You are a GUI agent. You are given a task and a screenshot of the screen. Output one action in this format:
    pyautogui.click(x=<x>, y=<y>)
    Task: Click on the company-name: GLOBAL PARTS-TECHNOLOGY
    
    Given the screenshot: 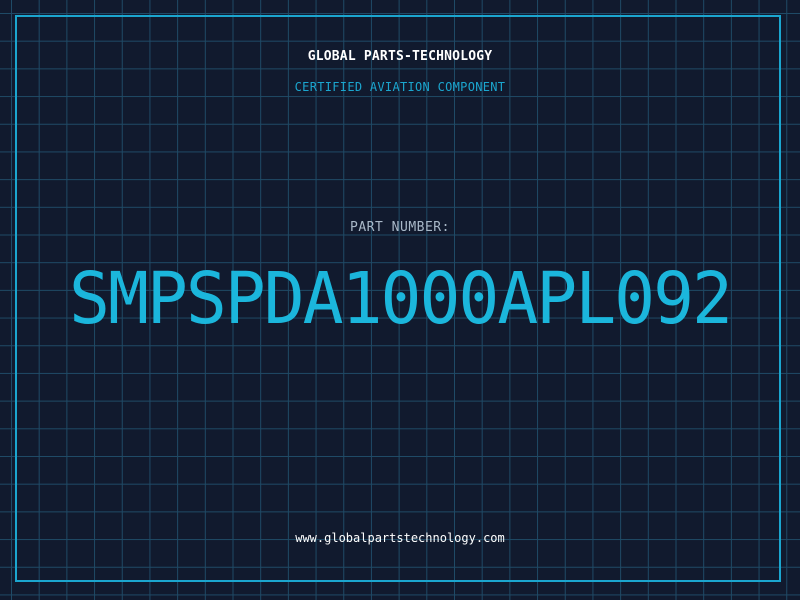 What is the action you would take?
    pyautogui.click(x=400, y=56)
    